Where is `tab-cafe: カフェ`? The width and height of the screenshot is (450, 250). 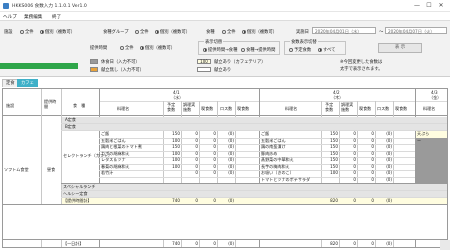
tab-cafe: カフェ is located at coordinates (27, 83).